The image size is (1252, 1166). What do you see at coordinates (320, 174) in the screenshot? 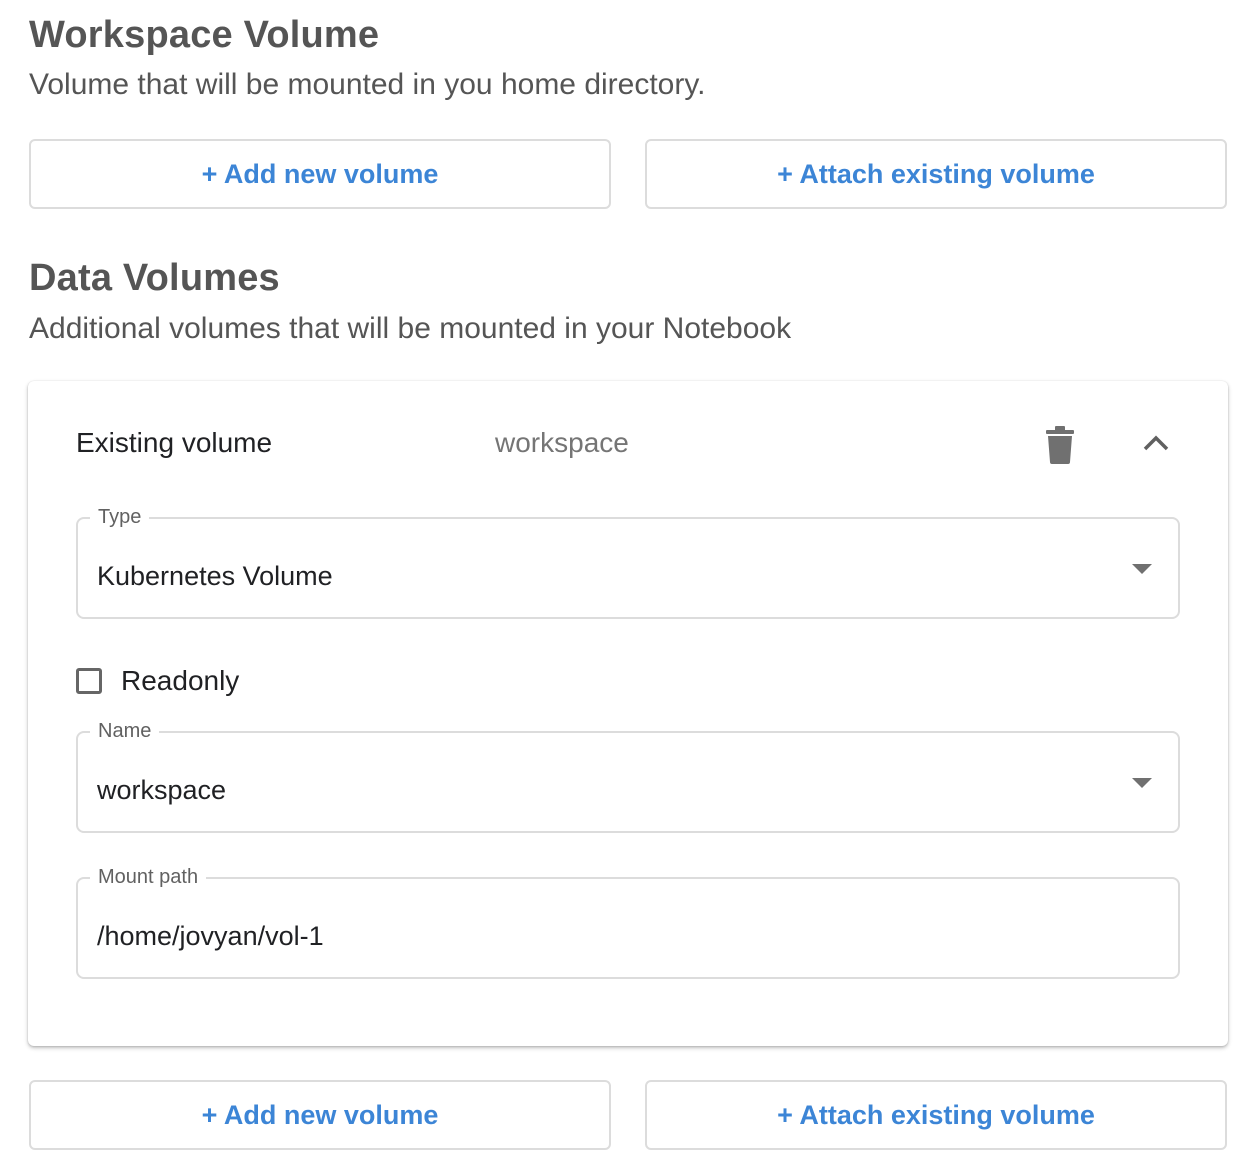
I see `workspace-add-new-volume-button: + Add new volume` at bounding box center [320, 174].